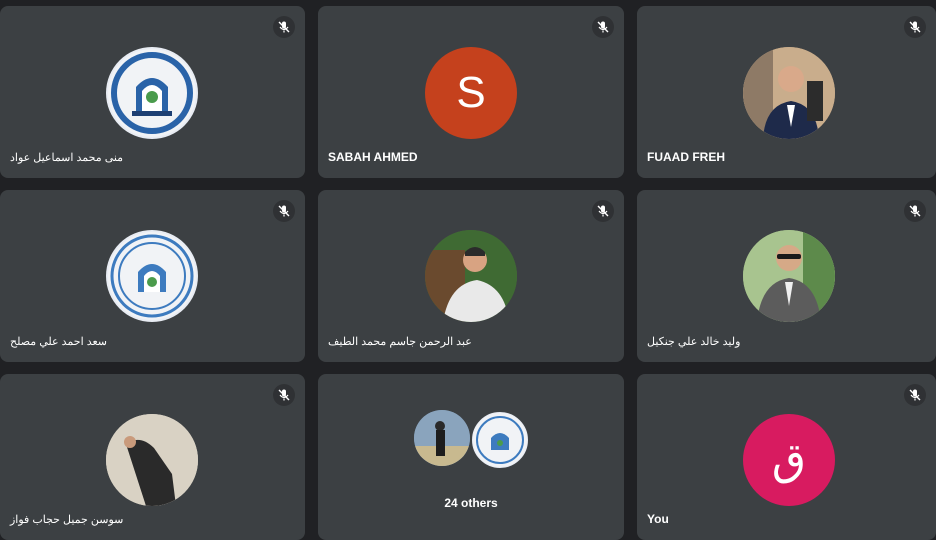  I want to click on others-logo-avatar, so click(500, 440).